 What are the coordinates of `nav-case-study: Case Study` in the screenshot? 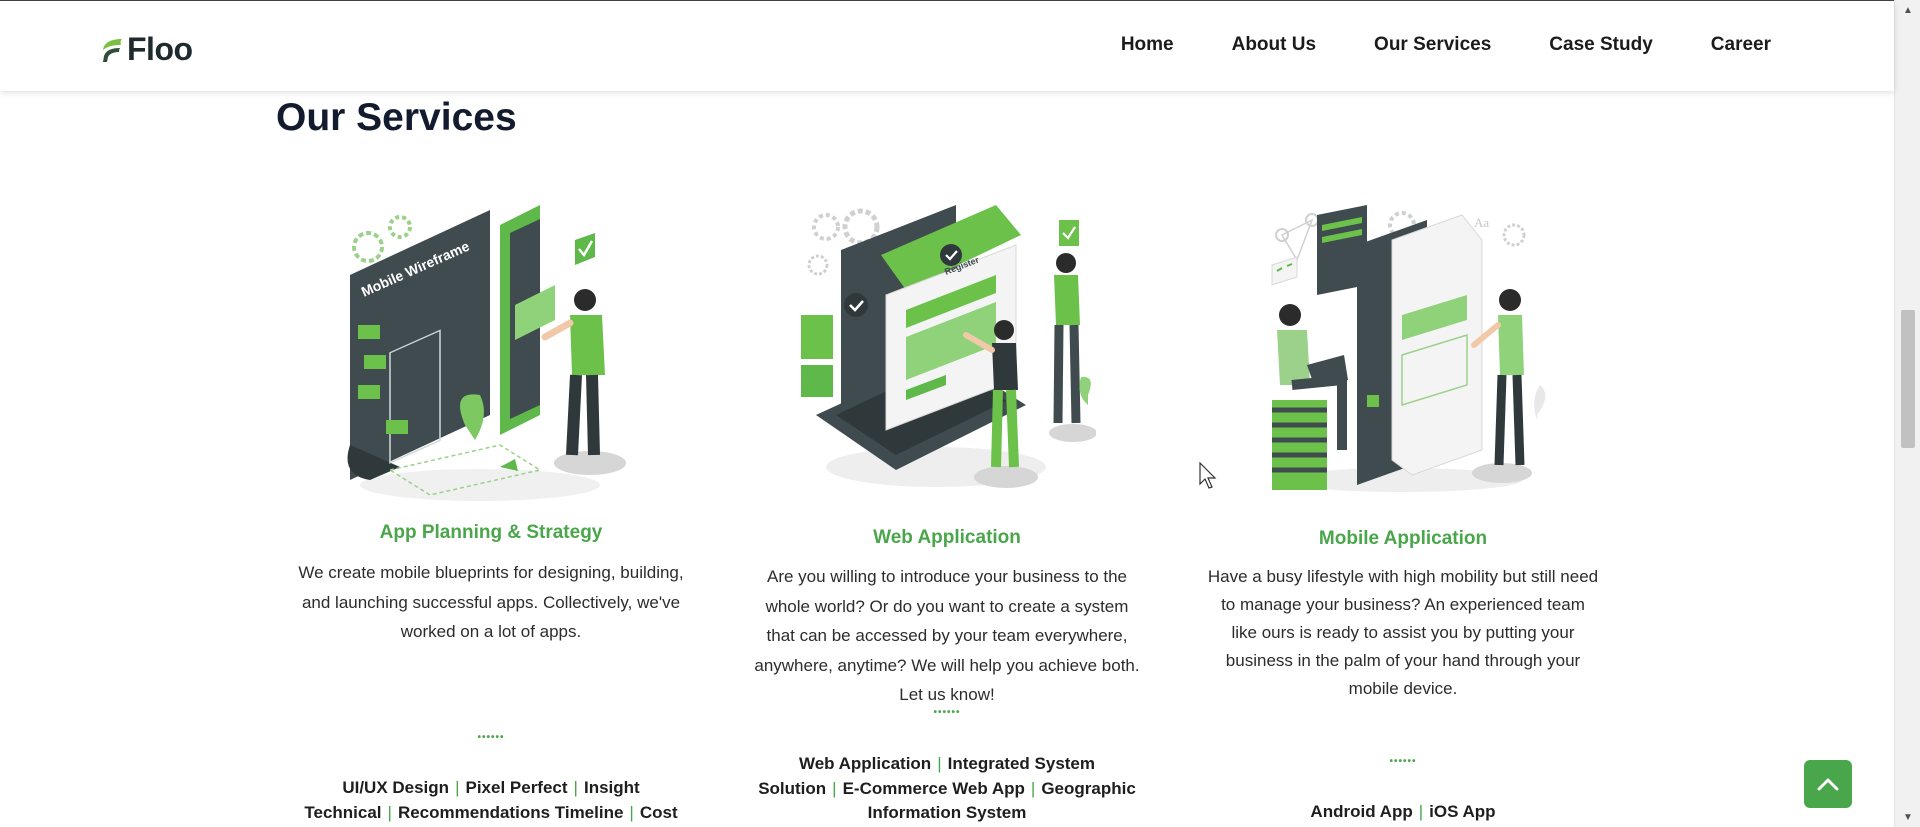 It's located at (1600, 45).